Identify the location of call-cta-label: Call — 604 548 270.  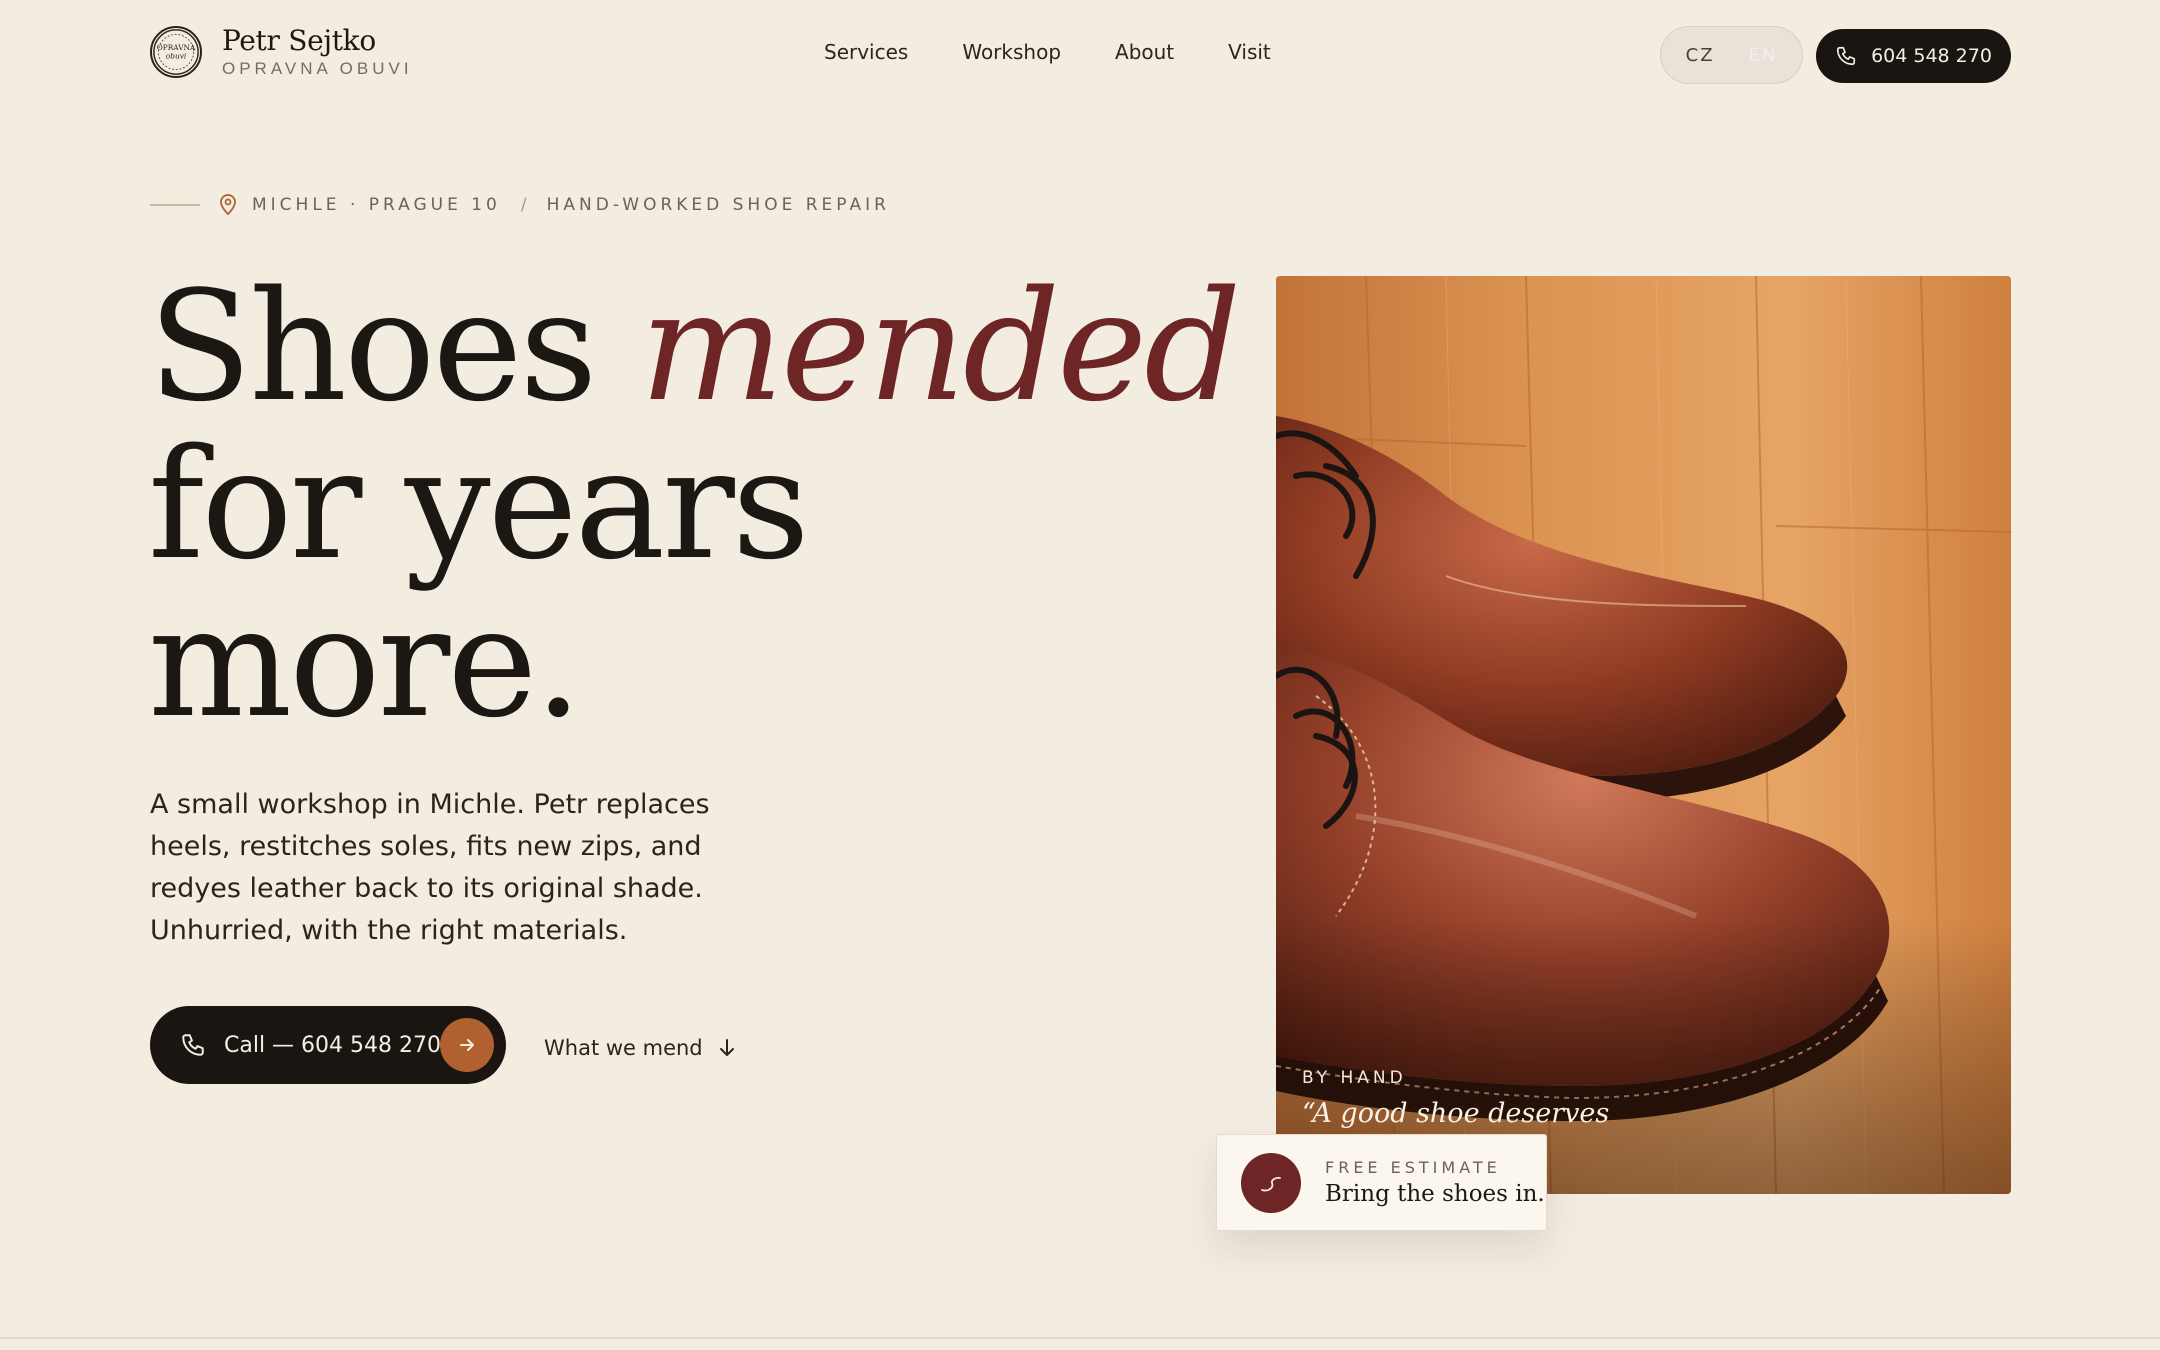
(333, 1045).